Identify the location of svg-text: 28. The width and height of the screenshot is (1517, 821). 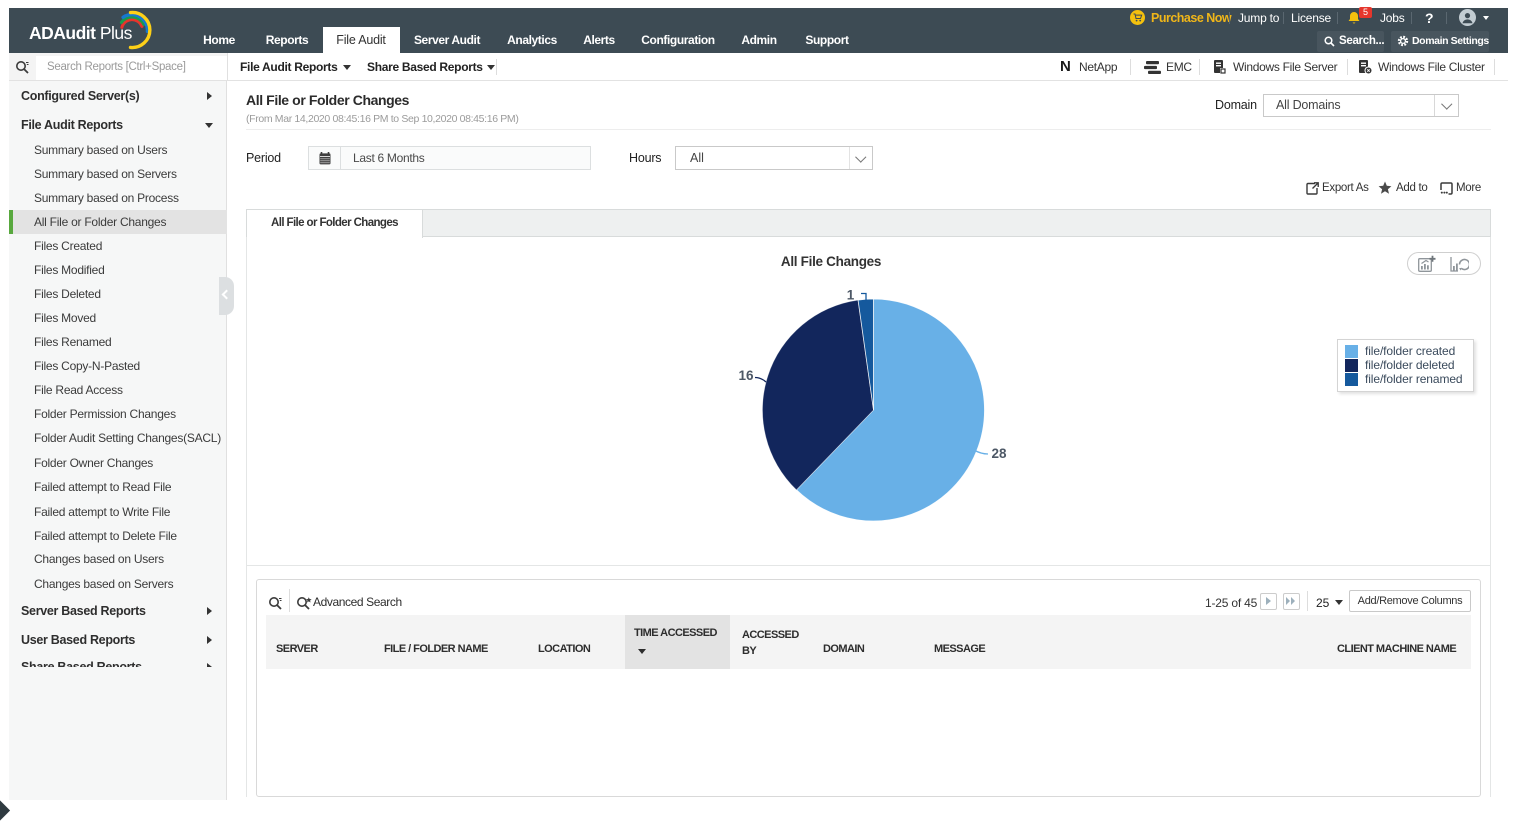
(999, 453).